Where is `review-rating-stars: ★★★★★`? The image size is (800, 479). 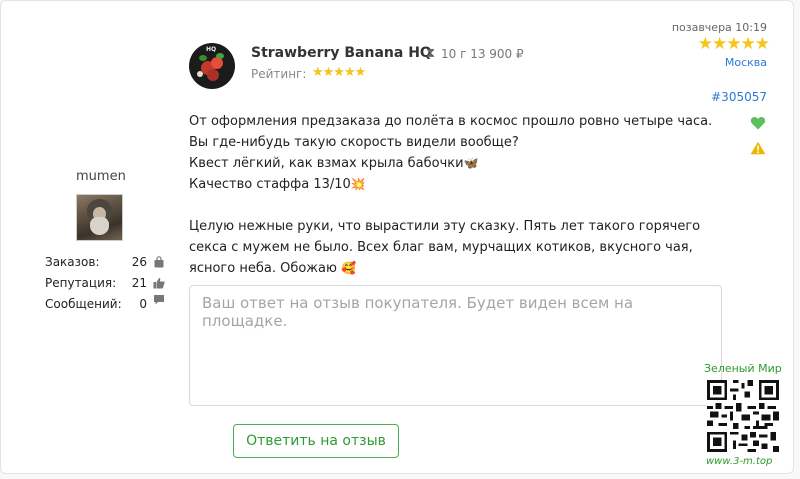 review-rating-stars: ★★★★★ is located at coordinates (733, 44).